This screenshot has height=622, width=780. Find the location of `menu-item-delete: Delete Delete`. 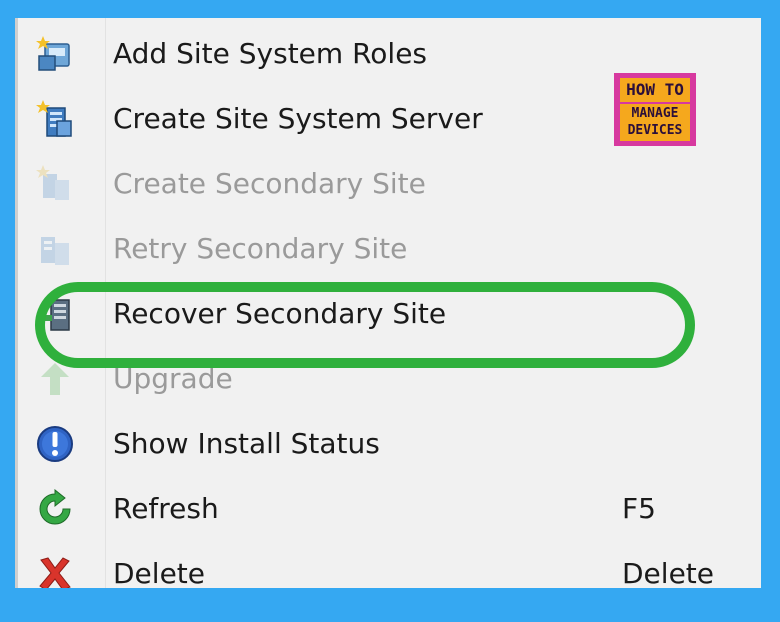

menu-item-delete: Delete Delete is located at coordinates (388, 565).